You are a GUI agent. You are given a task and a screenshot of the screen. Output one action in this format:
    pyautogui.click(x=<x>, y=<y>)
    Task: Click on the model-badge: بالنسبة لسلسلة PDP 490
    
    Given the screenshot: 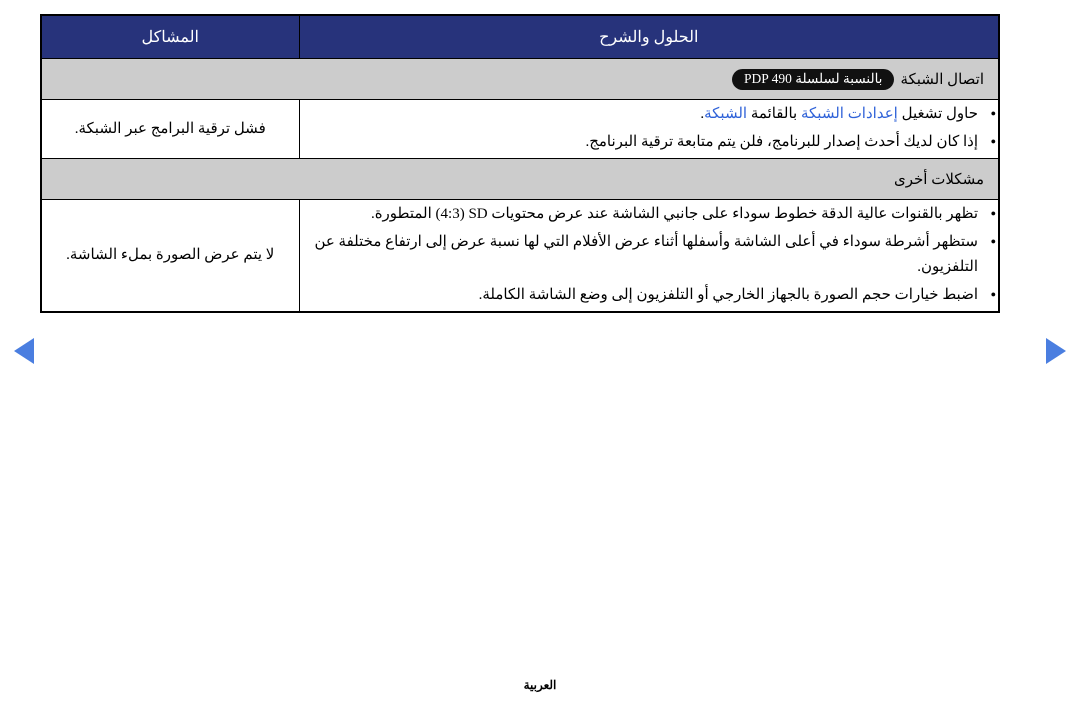 What is the action you would take?
    pyautogui.click(x=813, y=79)
    